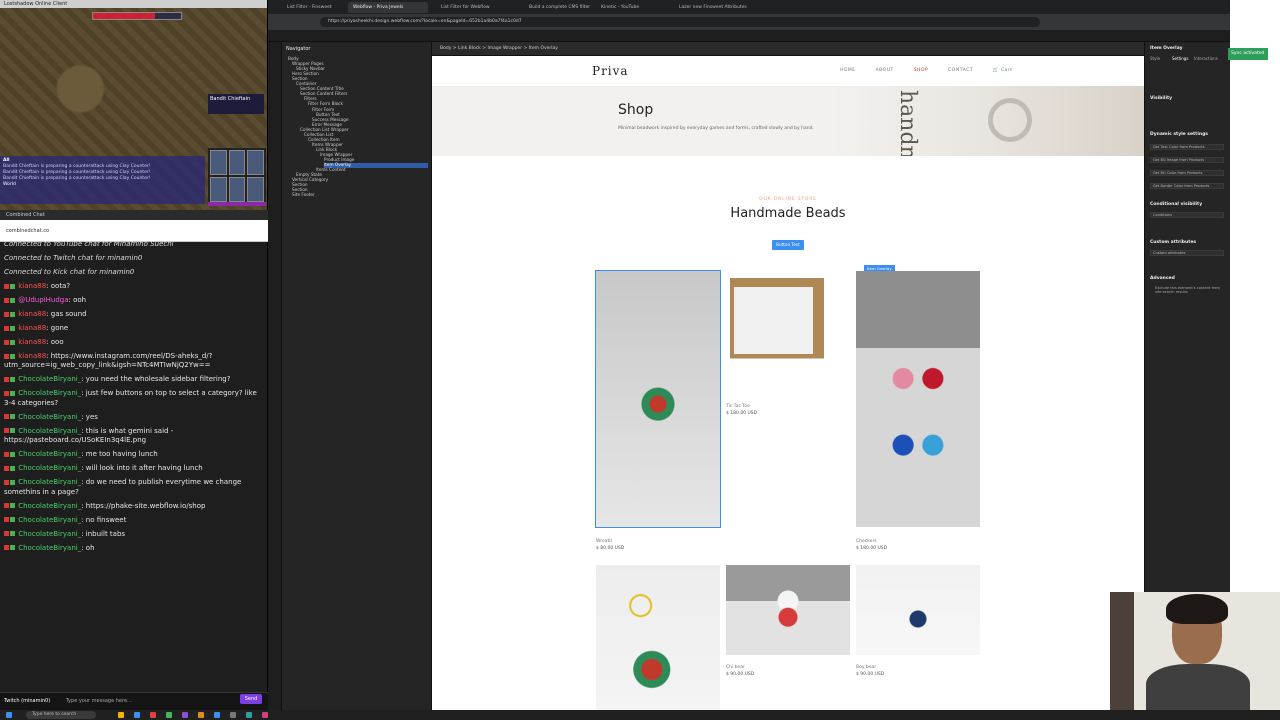 This screenshot has height=720, width=1280. Describe the element at coordinates (61, 715) in the screenshot. I see `taskbar-search: Type here to search` at that location.